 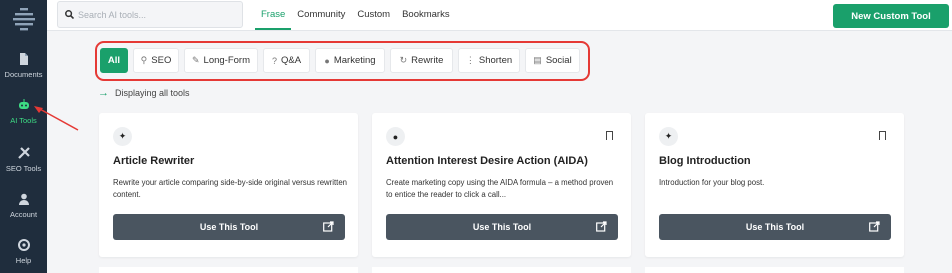 What do you see at coordinates (152, 93) in the screenshot?
I see `filter-status-text: Displaying all tools` at bounding box center [152, 93].